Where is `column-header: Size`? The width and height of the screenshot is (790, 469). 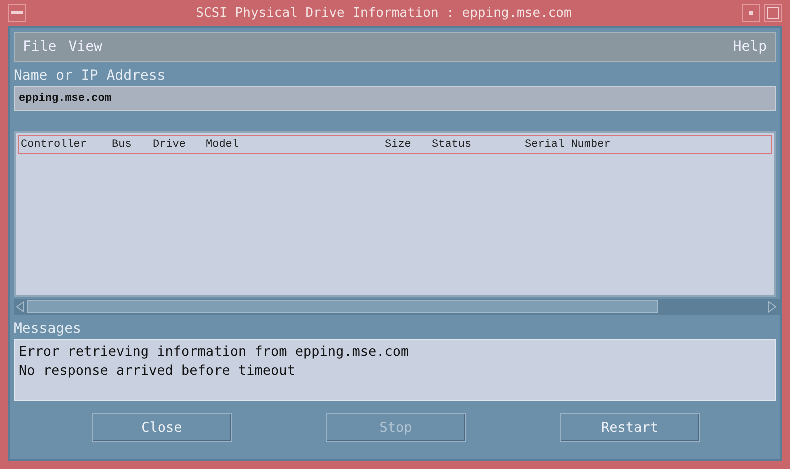 column-header: Size is located at coordinates (398, 144).